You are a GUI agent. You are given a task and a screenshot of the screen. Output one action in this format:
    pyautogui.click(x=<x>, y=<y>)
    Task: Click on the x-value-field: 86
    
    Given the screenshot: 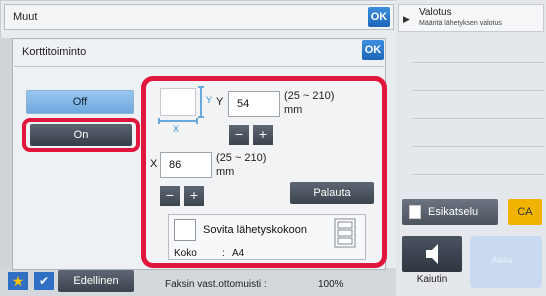 What is the action you would take?
    pyautogui.click(x=186, y=165)
    